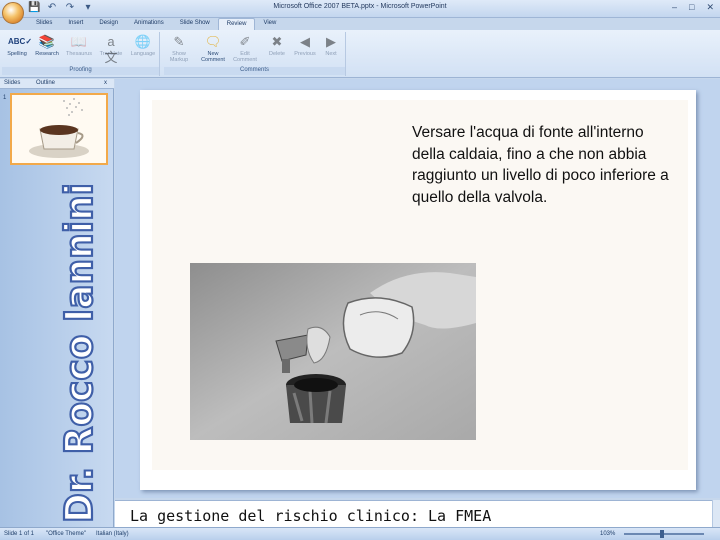 This screenshot has height=540, width=720. What do you see at coordinates (66, 534) in the screenshot?
I see `theme-name: "Office Theme"` at bounding box center [66, 534].